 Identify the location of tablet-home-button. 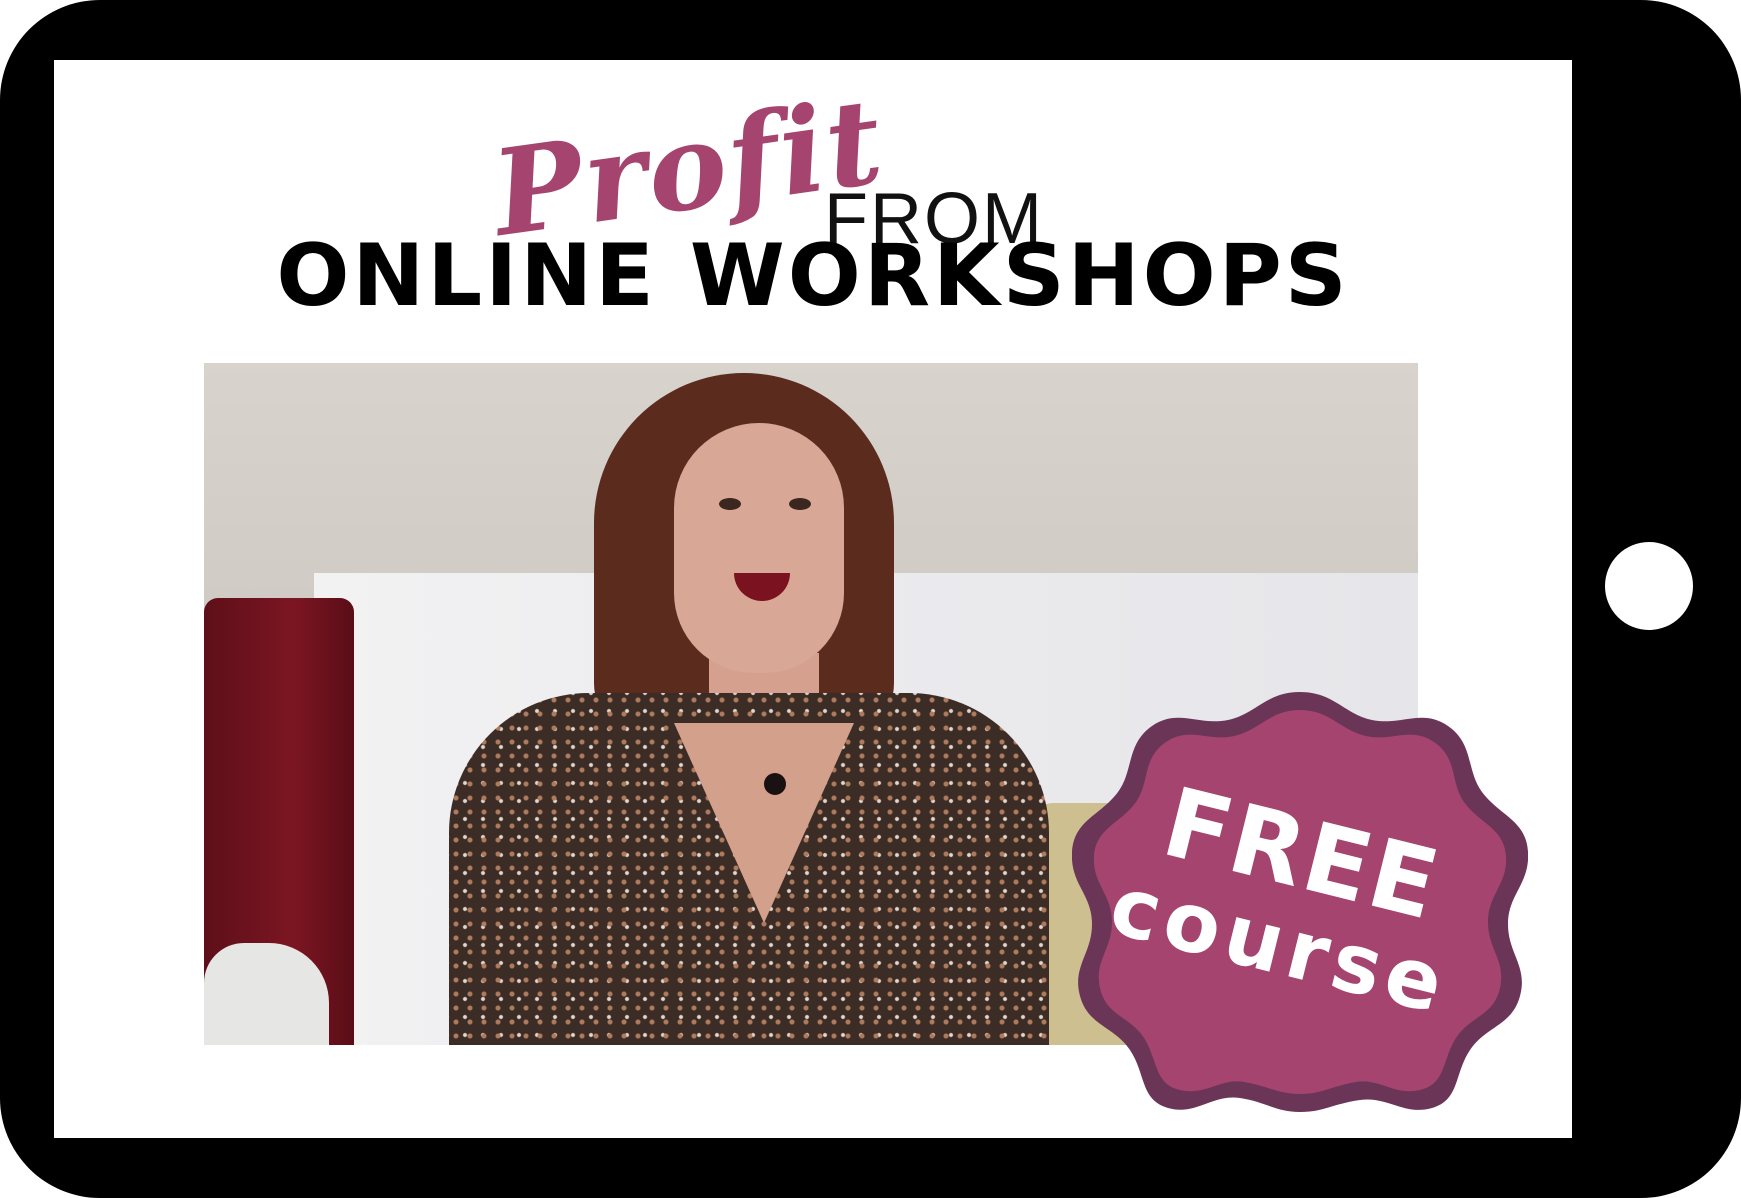
(1649, 586).